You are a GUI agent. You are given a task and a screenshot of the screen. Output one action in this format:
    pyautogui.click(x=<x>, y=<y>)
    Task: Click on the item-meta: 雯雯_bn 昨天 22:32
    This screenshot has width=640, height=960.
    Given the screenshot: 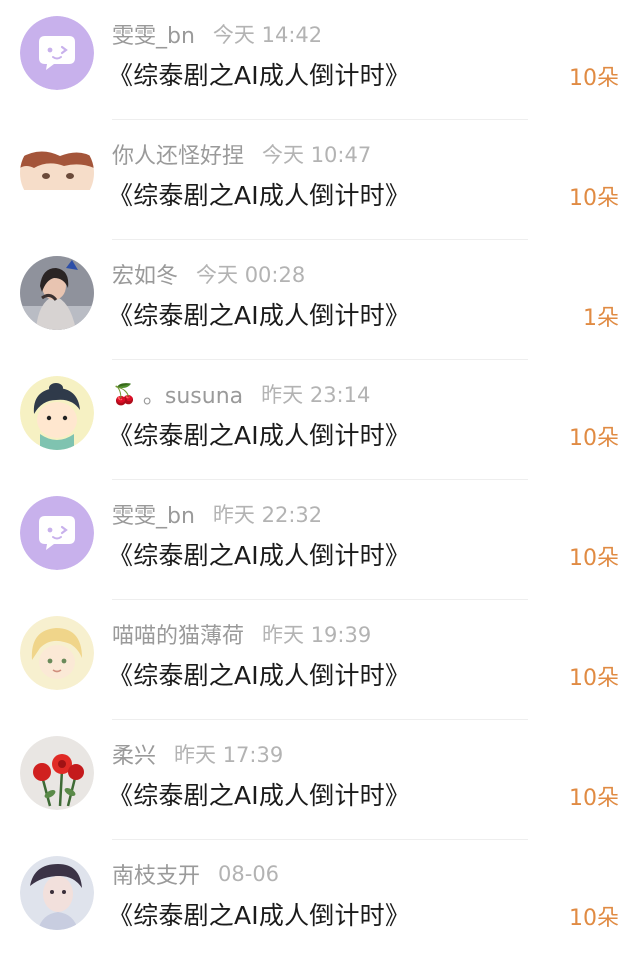 What is the action you would take?
    pyautogui.click(x=217, y=514)
    